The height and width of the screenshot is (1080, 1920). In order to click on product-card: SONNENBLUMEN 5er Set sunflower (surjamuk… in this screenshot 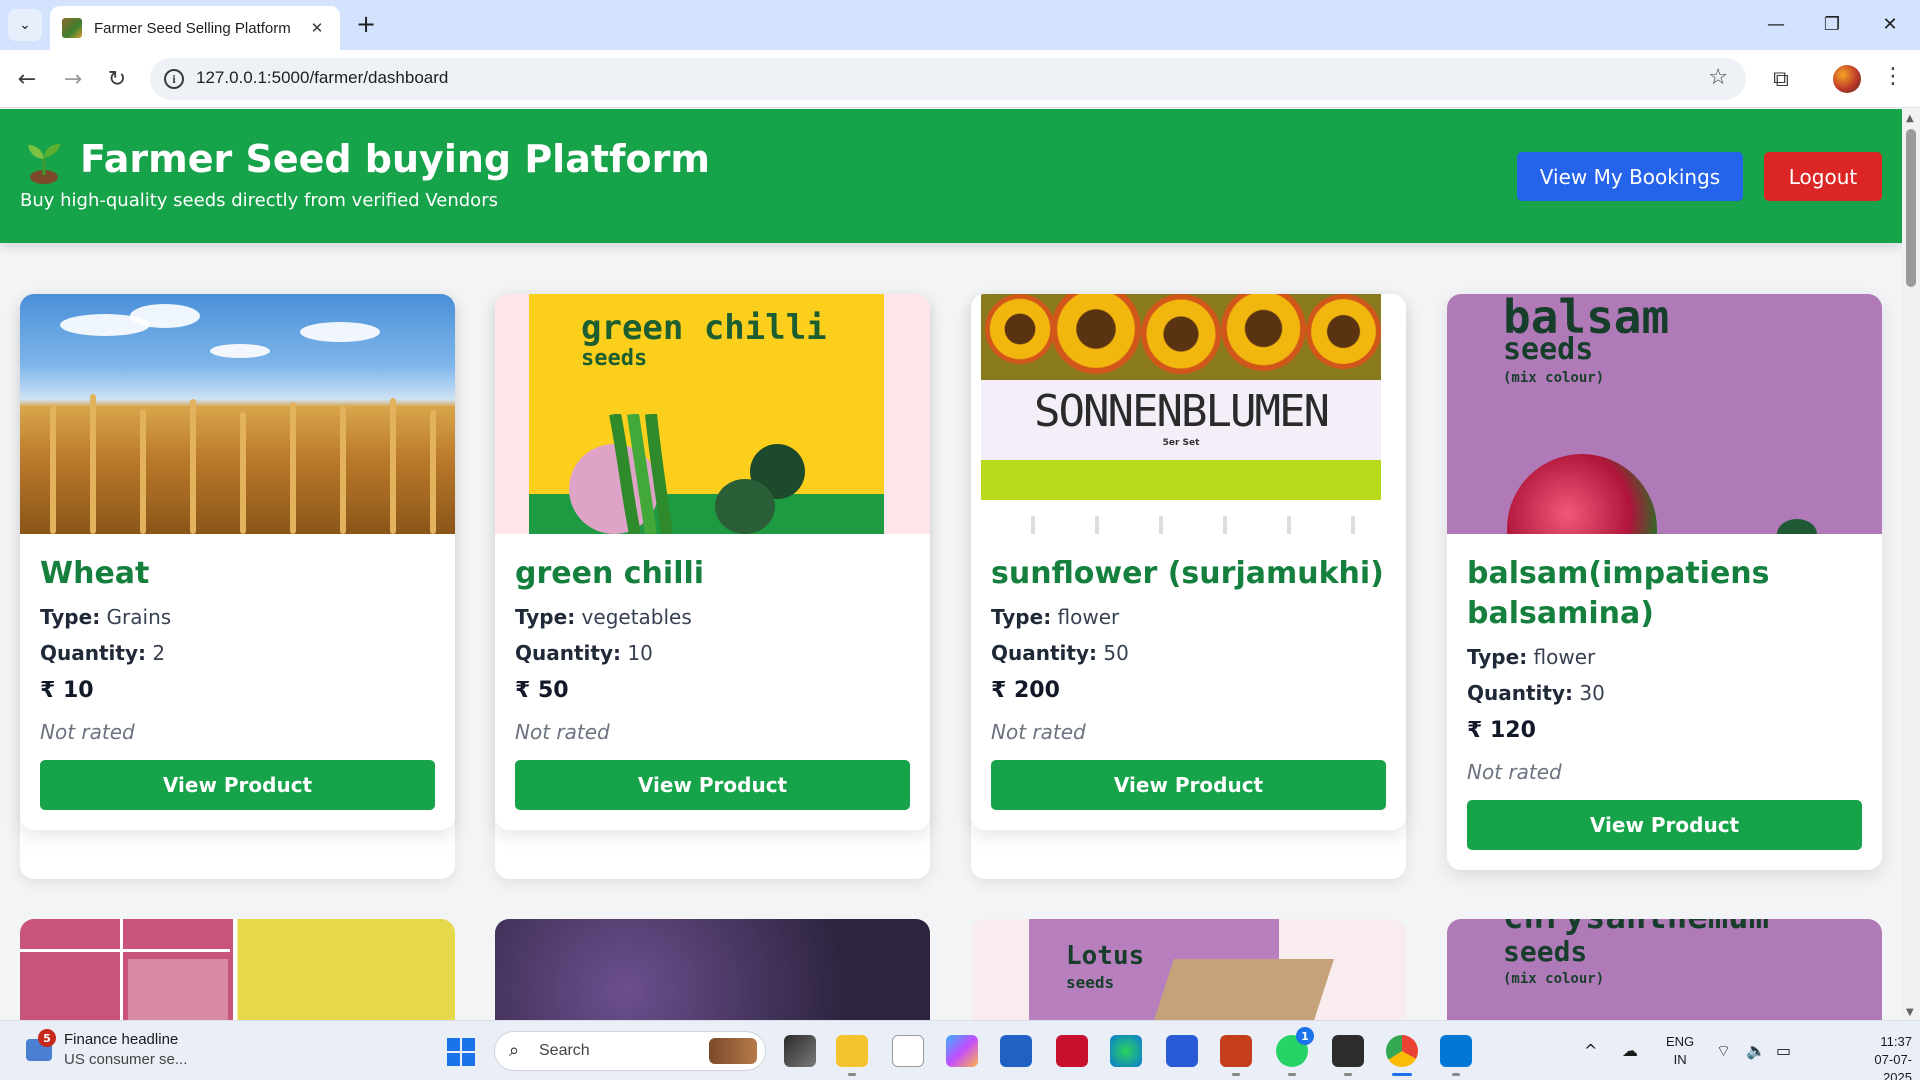, I will do `click(1188, 562)`.